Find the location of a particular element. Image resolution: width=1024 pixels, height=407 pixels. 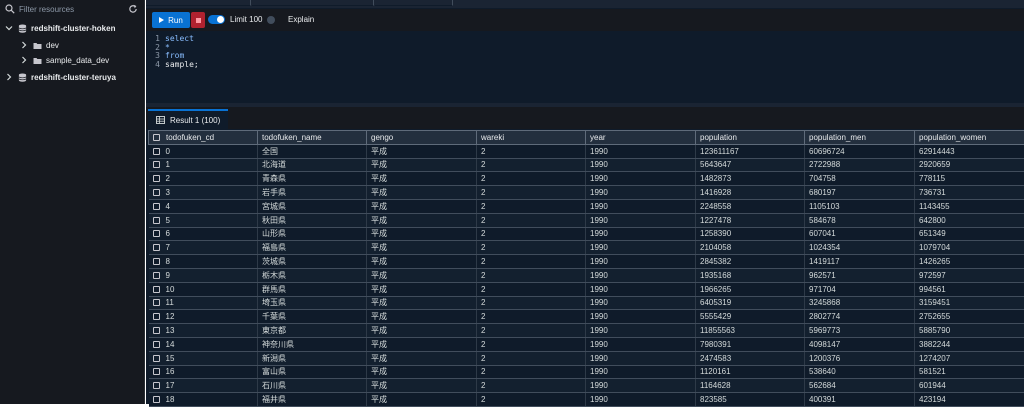

chevron-down-icon is located at coordinates (9, 28).